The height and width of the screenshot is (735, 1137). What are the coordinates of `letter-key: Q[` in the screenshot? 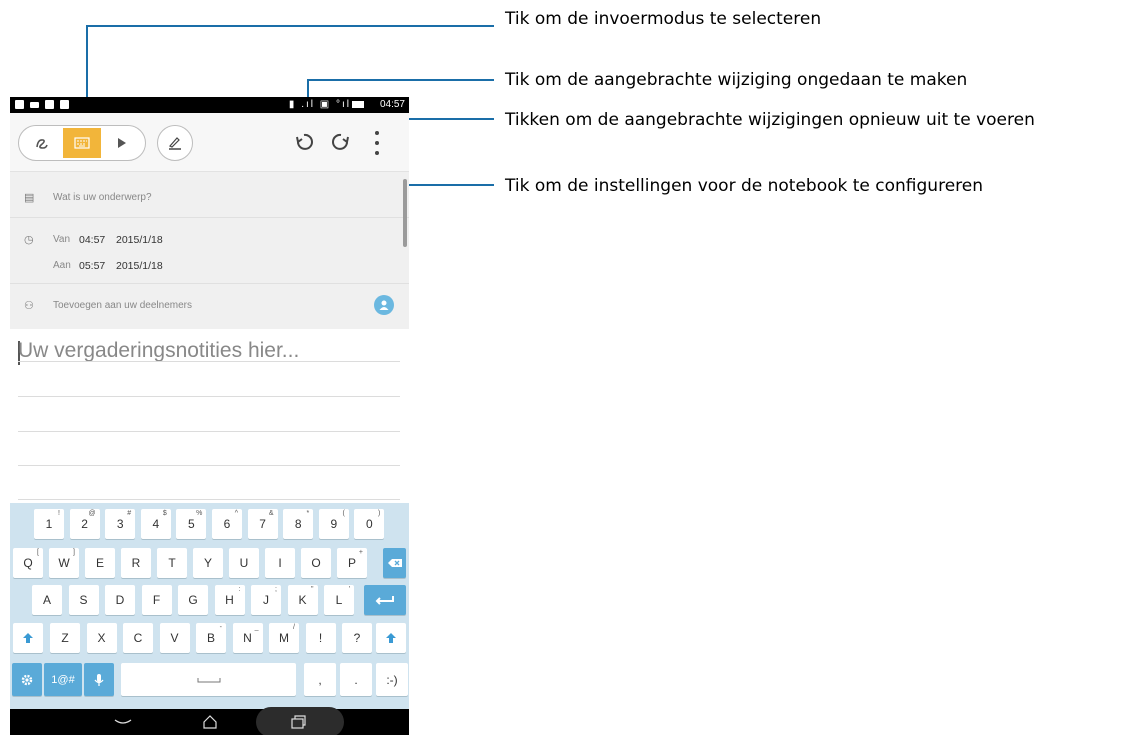 It's located at (28, 563).